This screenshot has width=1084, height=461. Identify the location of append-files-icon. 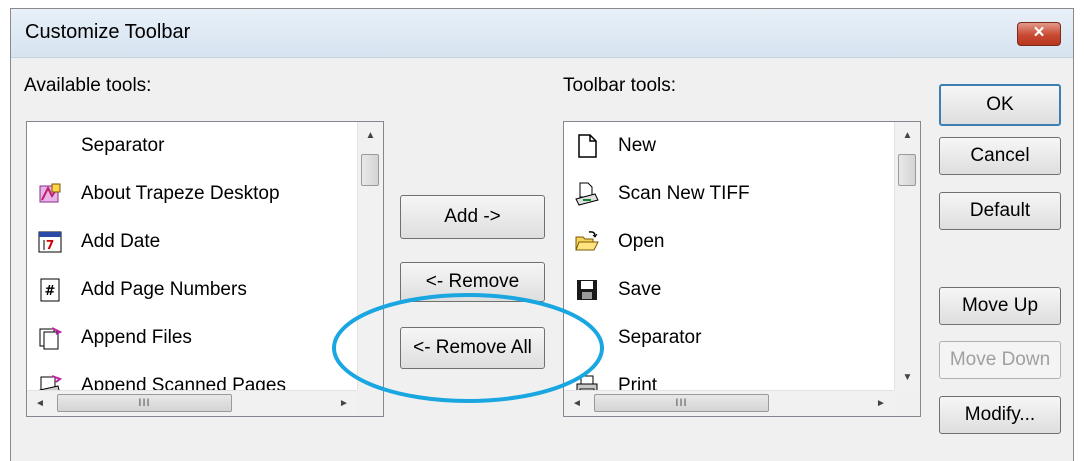
(50, 338).